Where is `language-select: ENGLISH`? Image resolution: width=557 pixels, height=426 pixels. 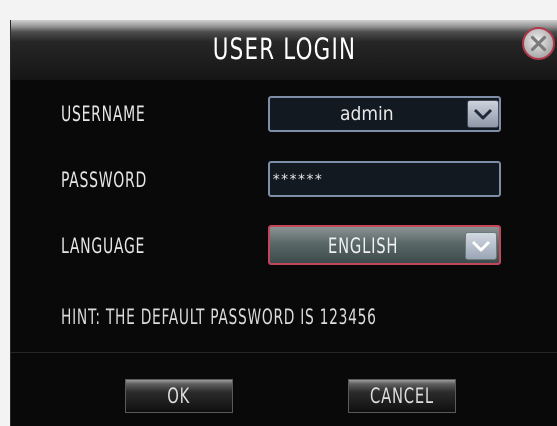 language-select: ENGLISH is located at coordinates (384, 245).